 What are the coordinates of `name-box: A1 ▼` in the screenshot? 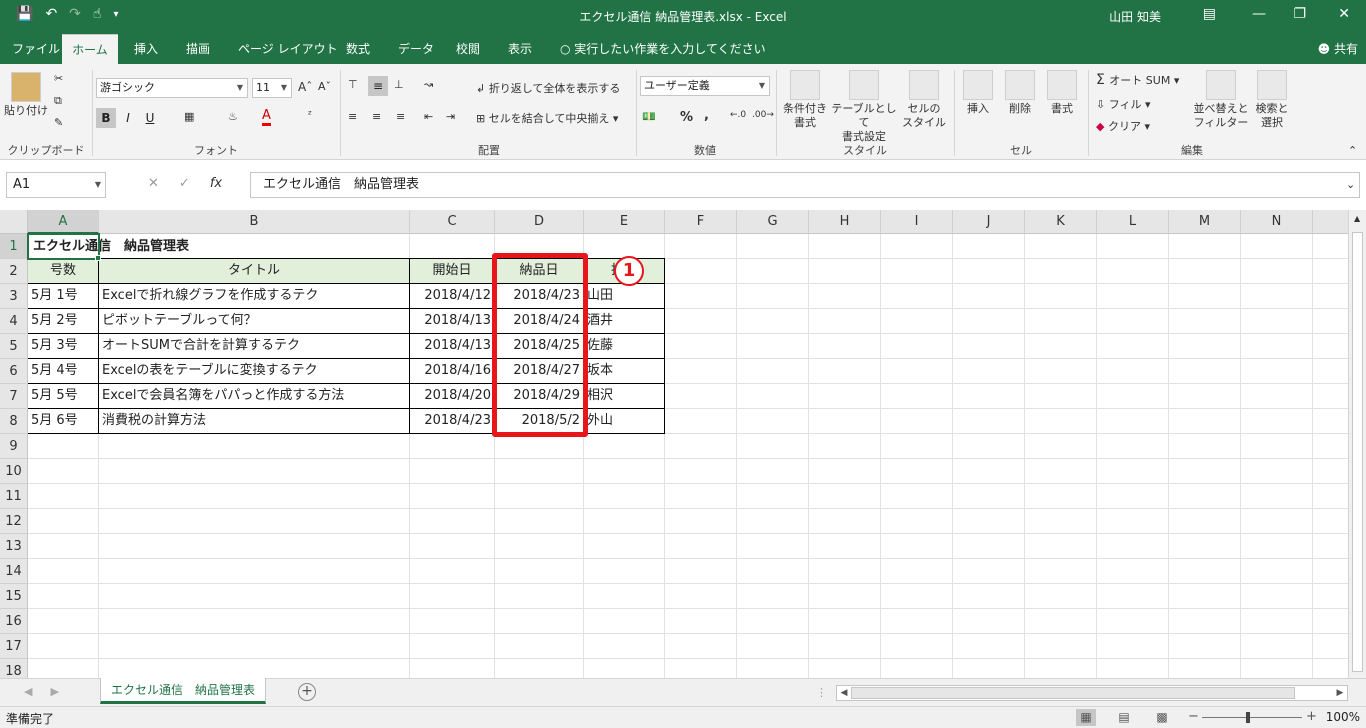 It's located at (56, 185).